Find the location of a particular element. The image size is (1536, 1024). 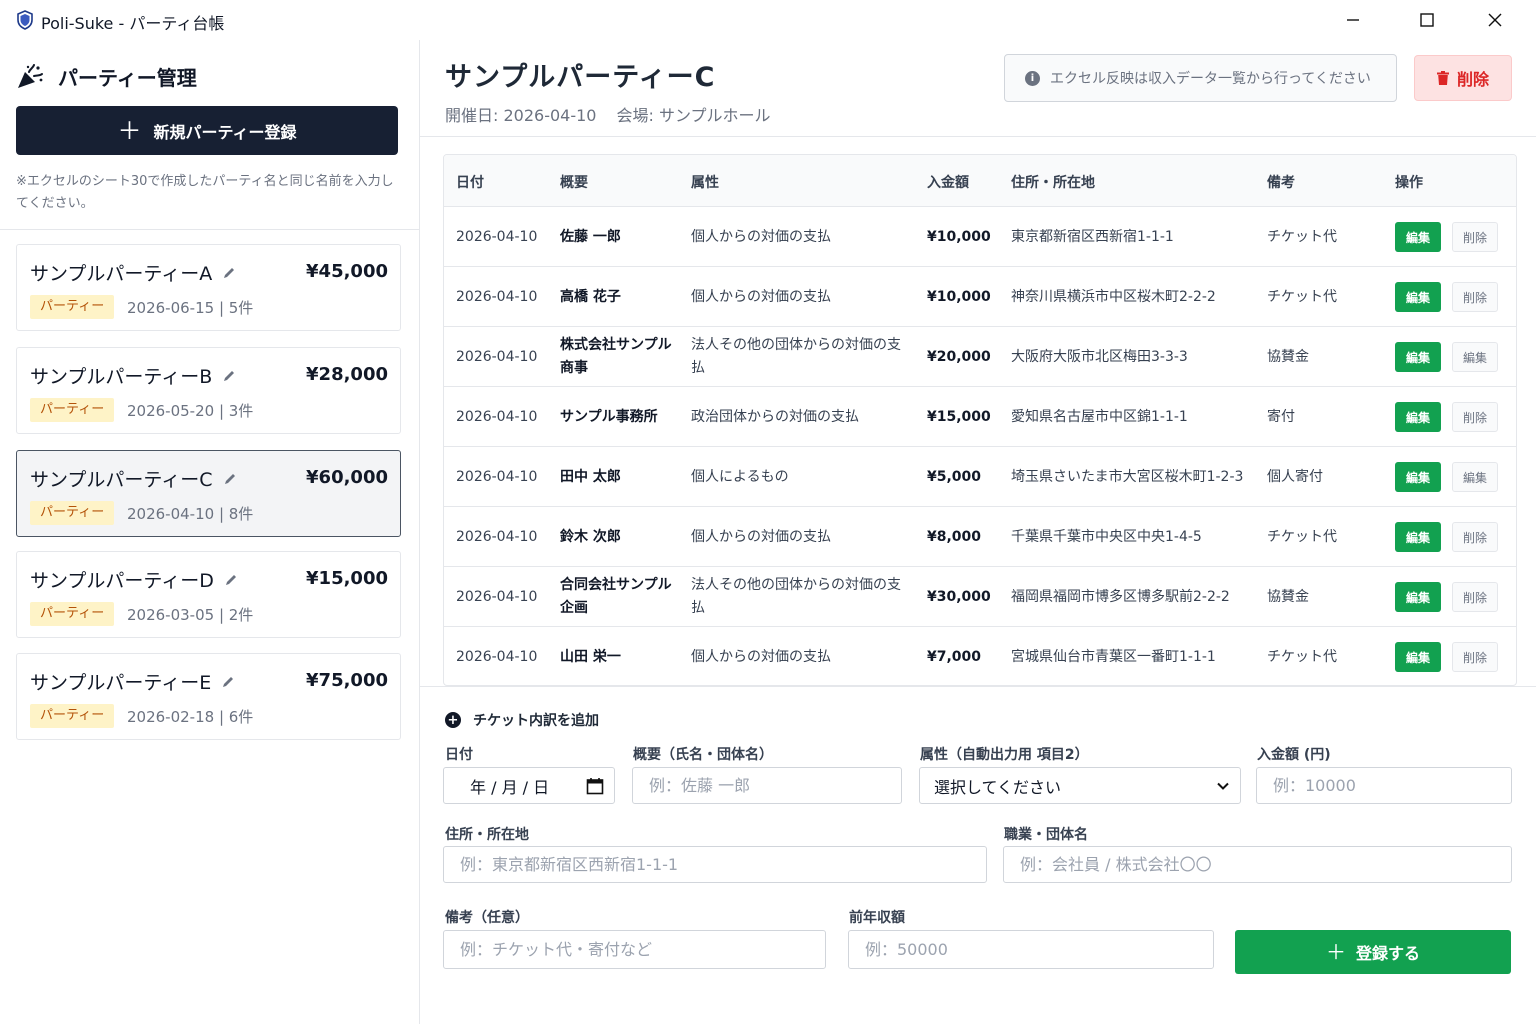

job-label: 職業・団体名 is located at coordinates (1046, 835).